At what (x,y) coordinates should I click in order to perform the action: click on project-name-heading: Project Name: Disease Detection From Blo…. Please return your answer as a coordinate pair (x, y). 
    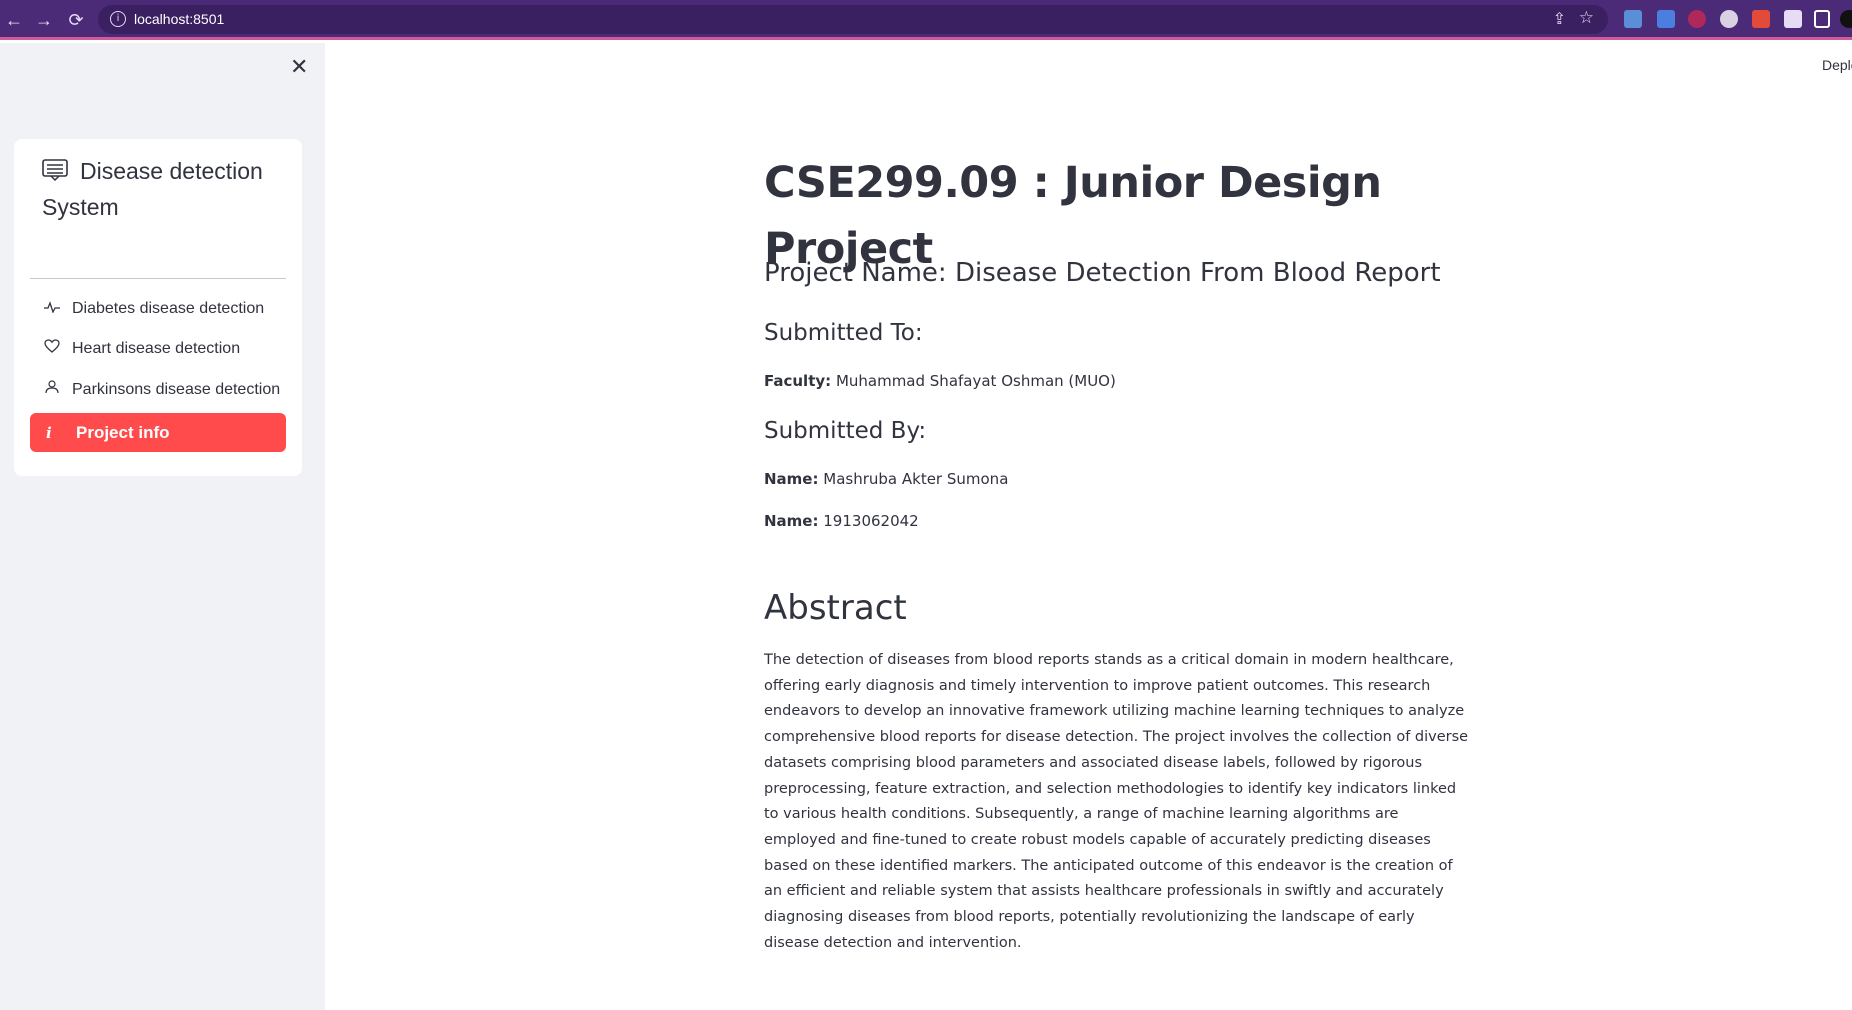
    Looking at the image, I should click on (1102, 273).